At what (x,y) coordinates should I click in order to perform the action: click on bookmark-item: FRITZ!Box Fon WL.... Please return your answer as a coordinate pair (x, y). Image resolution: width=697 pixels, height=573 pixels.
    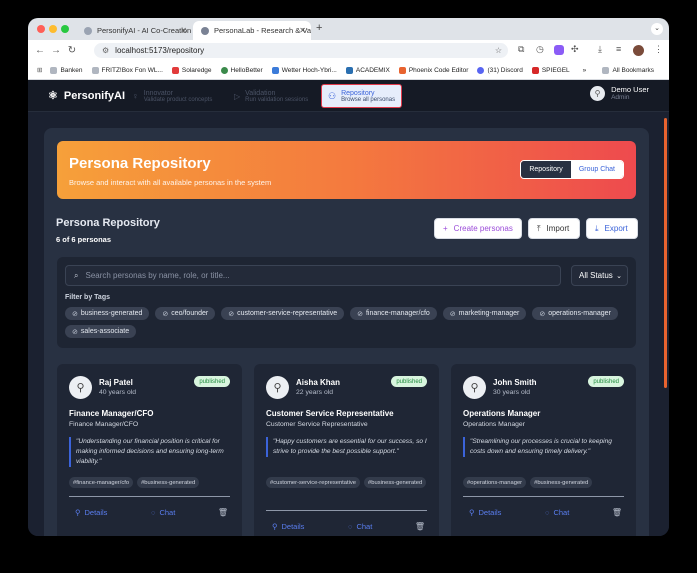
    Looking at the image, I should click on (127, 70).